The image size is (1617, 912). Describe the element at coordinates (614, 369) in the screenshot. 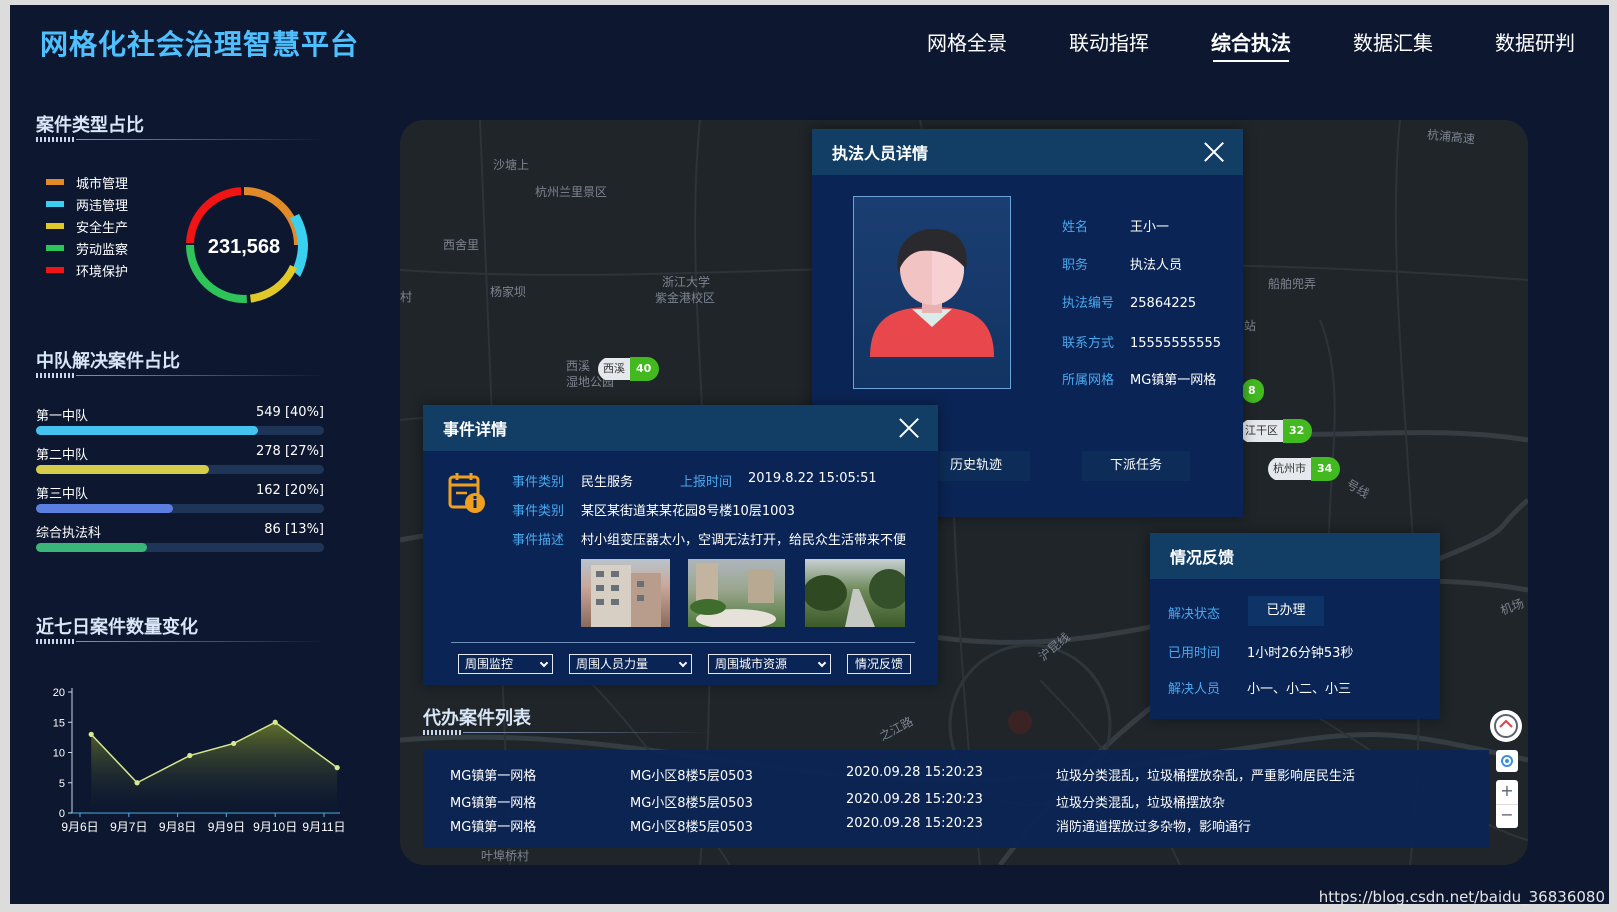

I see `map-marker-name: 西溪` at that location.